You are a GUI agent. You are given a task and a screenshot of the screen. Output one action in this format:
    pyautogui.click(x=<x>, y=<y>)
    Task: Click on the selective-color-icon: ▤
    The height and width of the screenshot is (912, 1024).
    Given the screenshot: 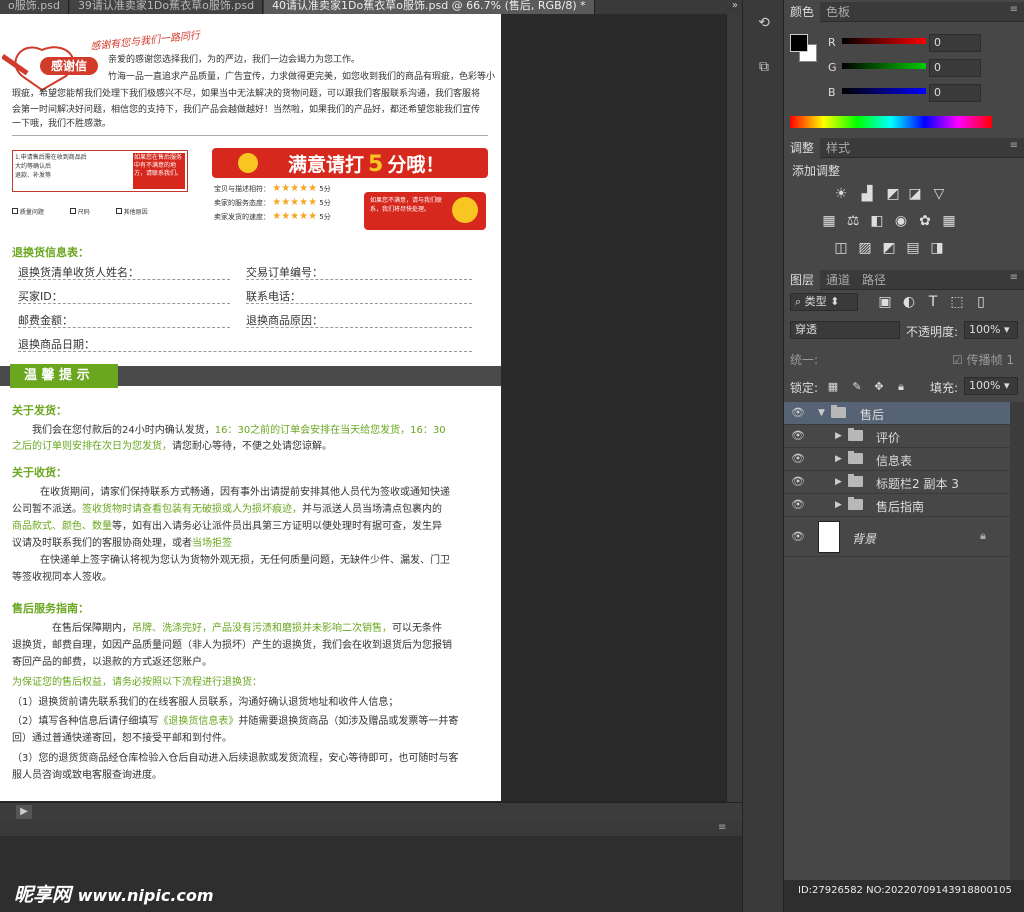 What is the action you would take?
    pyautogui.click(x=913, y=248)
    